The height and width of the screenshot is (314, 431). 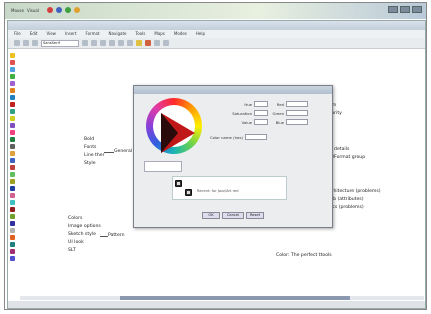 What do you see at coordinates (188, 192) in the screenshot?
I see `color-swatch-icon` at bounding box center [188, 192].